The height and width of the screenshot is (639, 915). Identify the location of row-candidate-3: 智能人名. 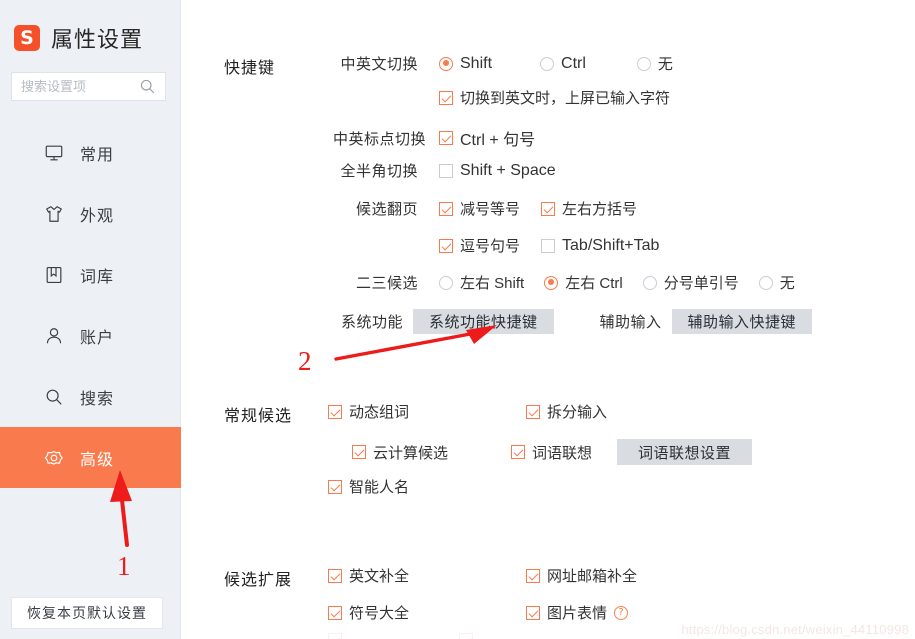
(368, 486).